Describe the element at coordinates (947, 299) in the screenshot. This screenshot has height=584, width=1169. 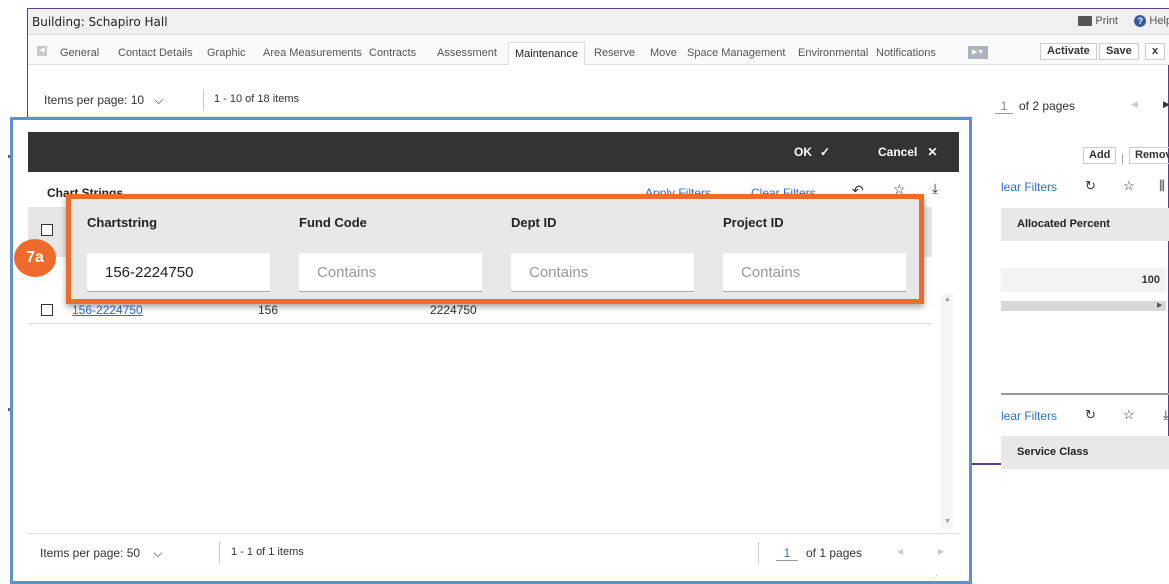
I see `scroll-up-icon: ▲` at that location.